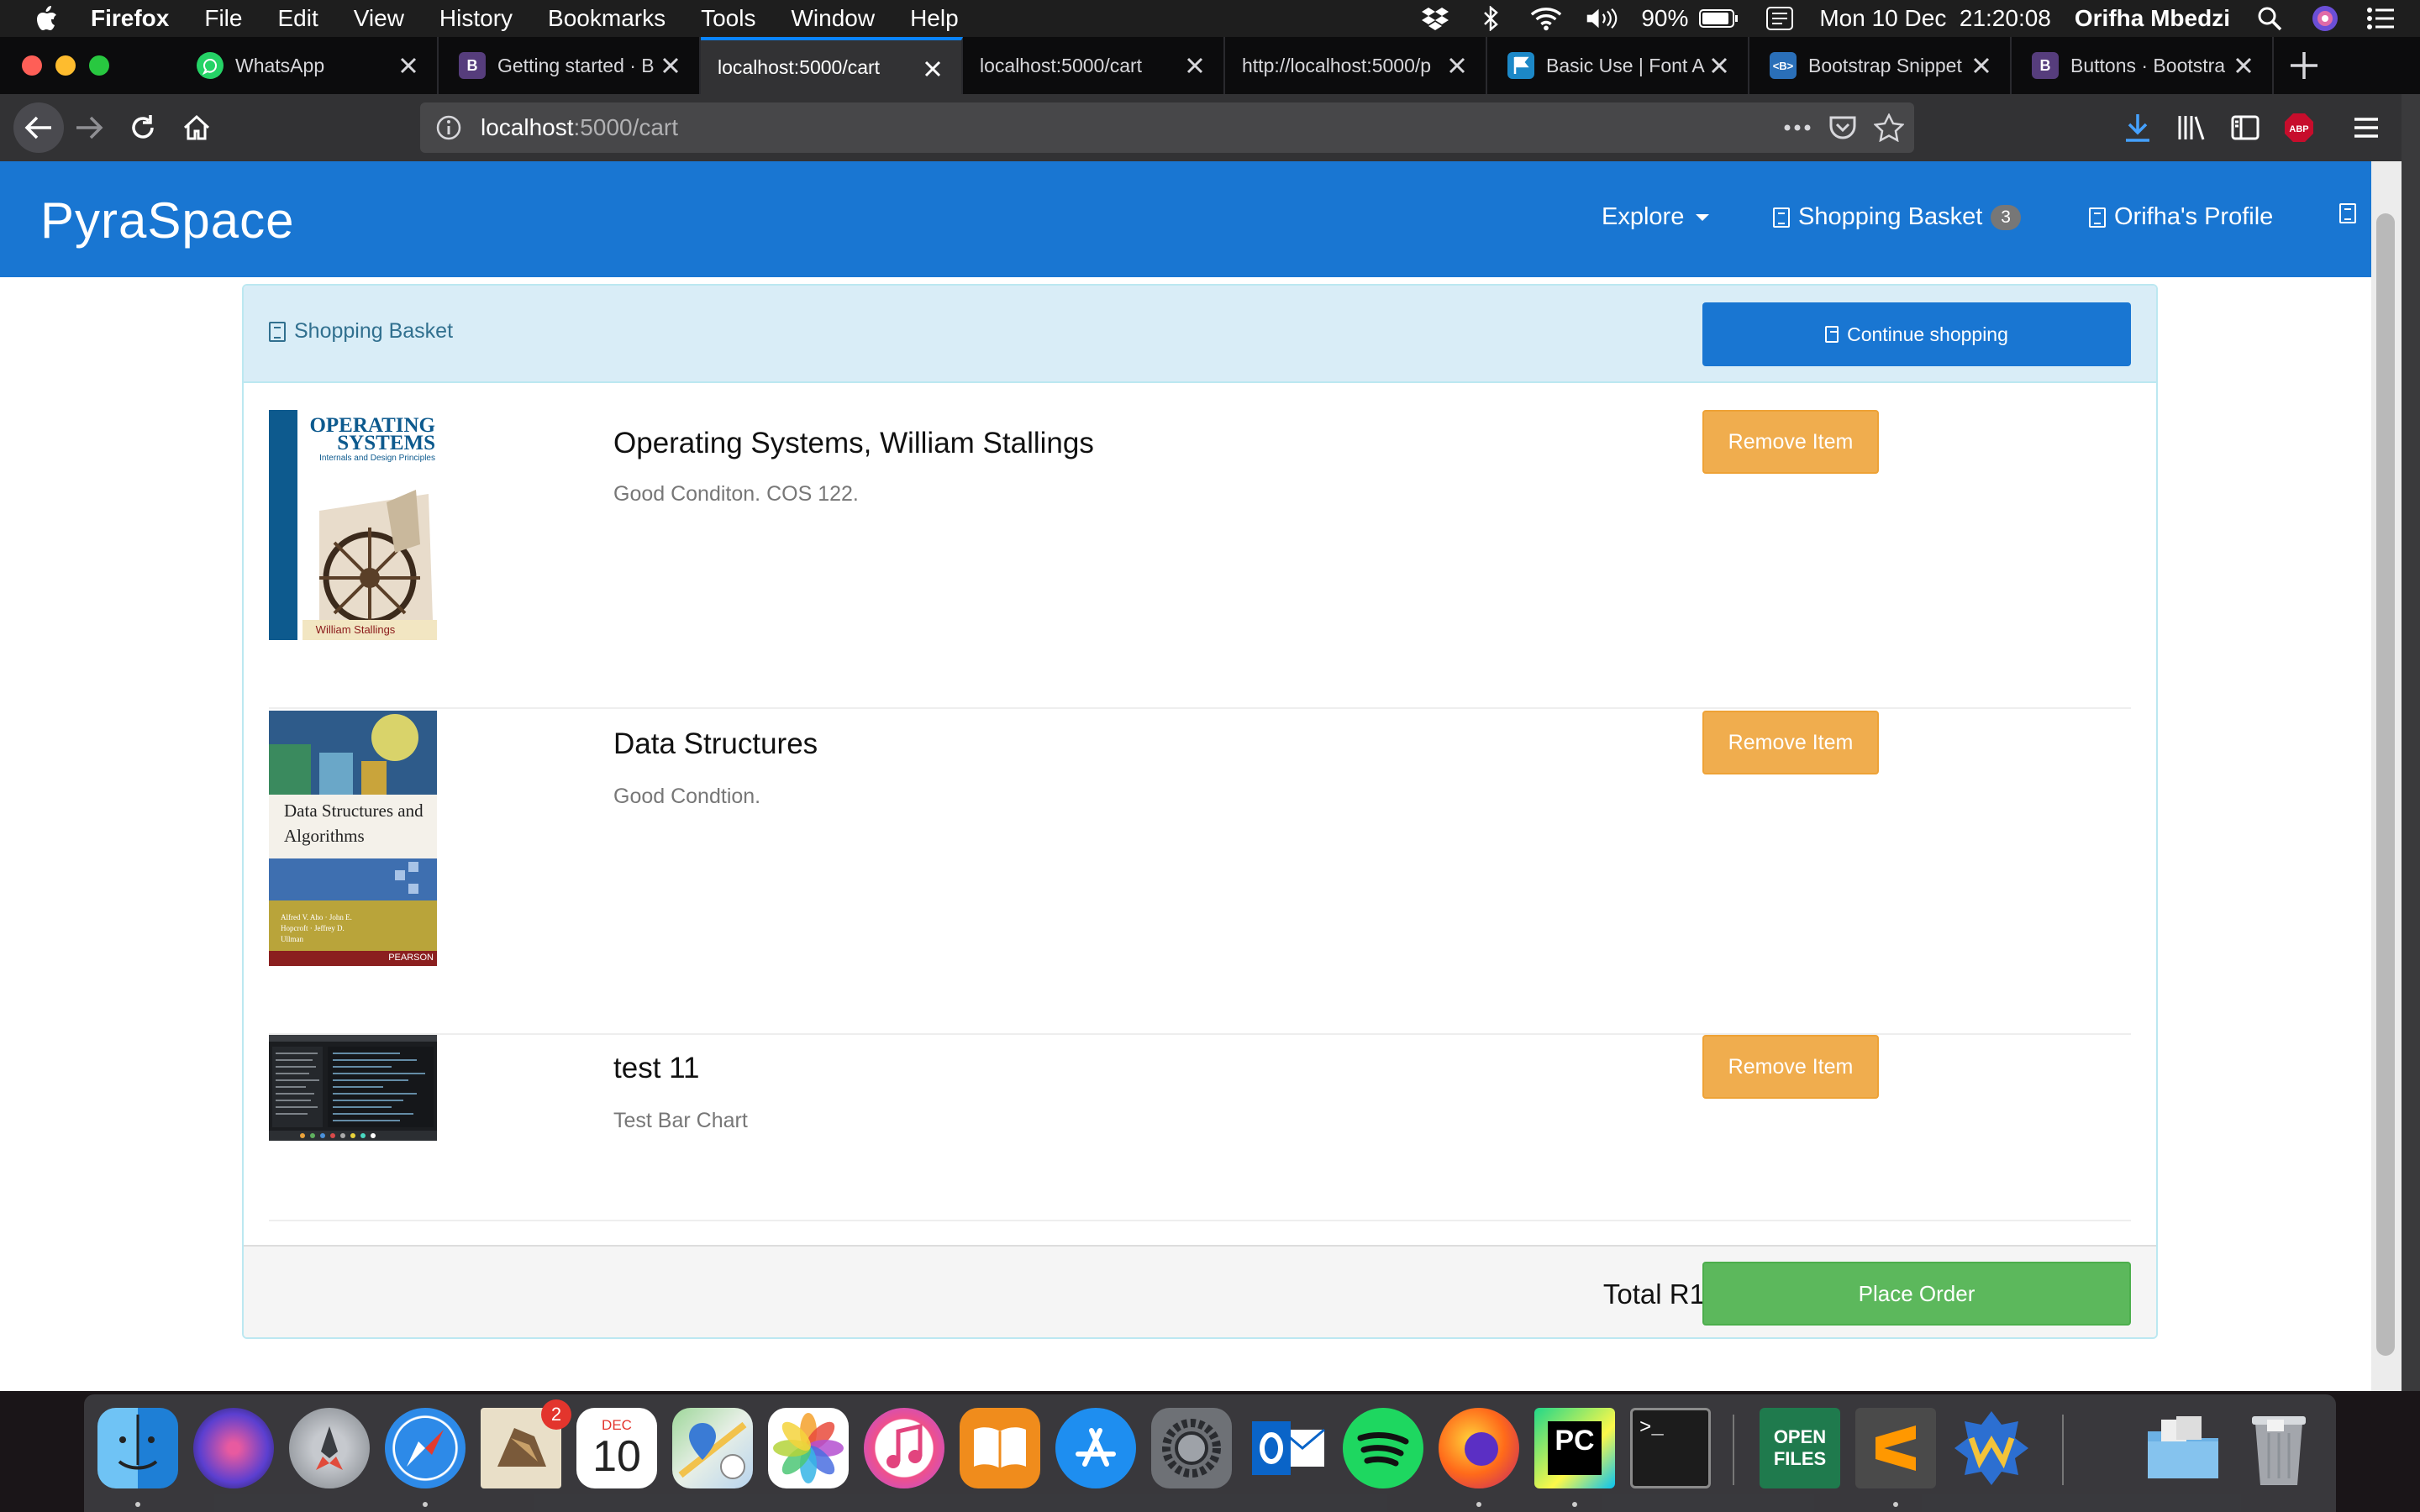 Image resolution: width=2420 pixels, height=1512 pixels. What do you see at coordinates (1917, 1294) in the screenshot?
I see `place-order-button: Place Order` at bounding box center [1917, 1294].